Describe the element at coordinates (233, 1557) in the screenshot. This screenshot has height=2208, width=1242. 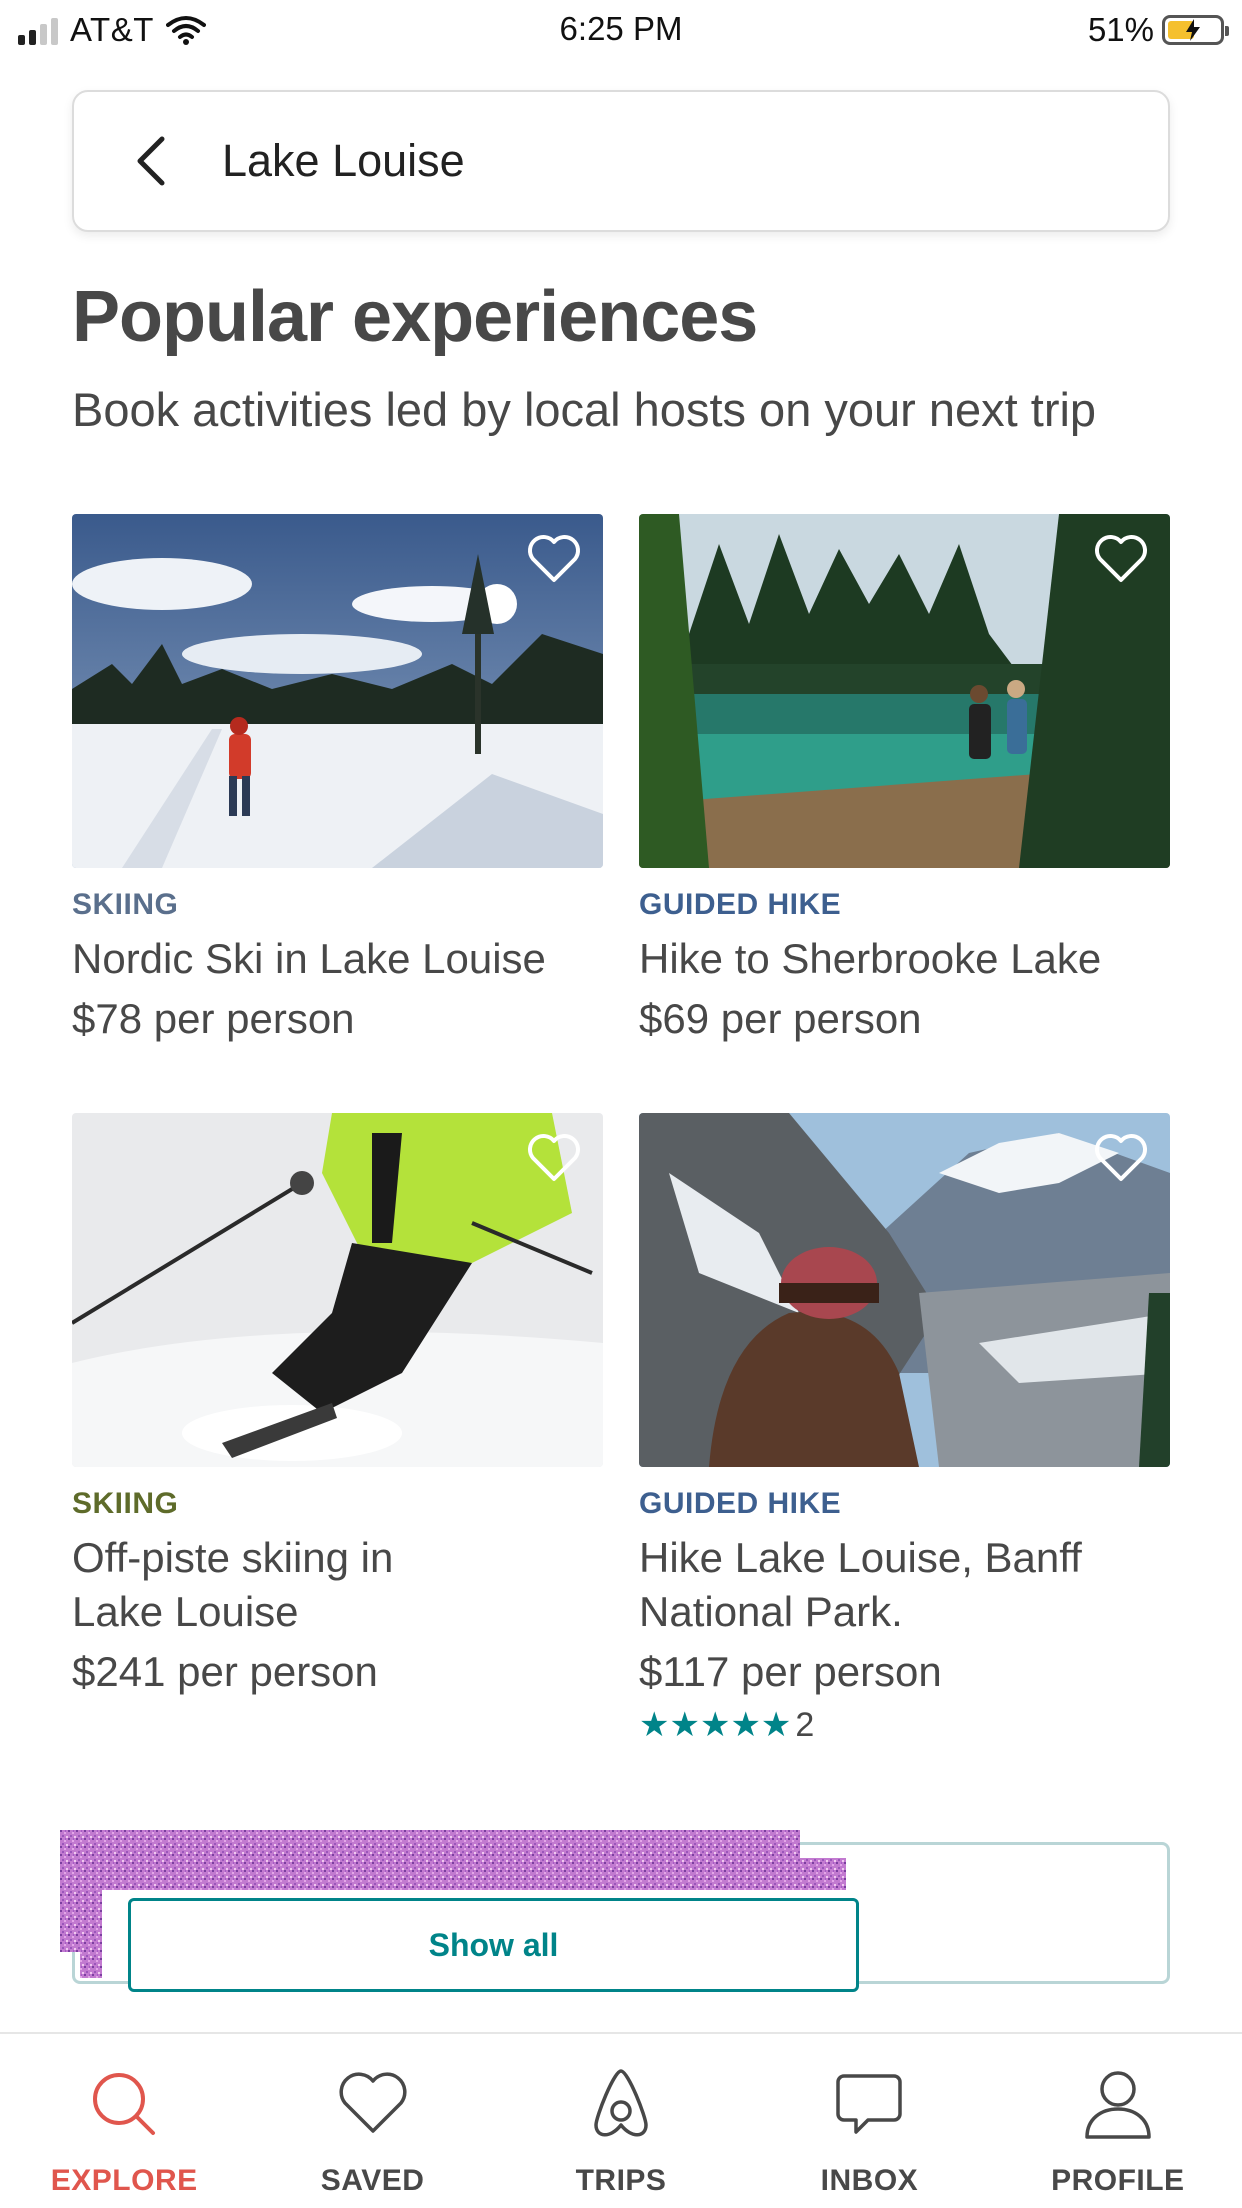
I see `card-title-line-1: Off-piste skiing in` at that location.